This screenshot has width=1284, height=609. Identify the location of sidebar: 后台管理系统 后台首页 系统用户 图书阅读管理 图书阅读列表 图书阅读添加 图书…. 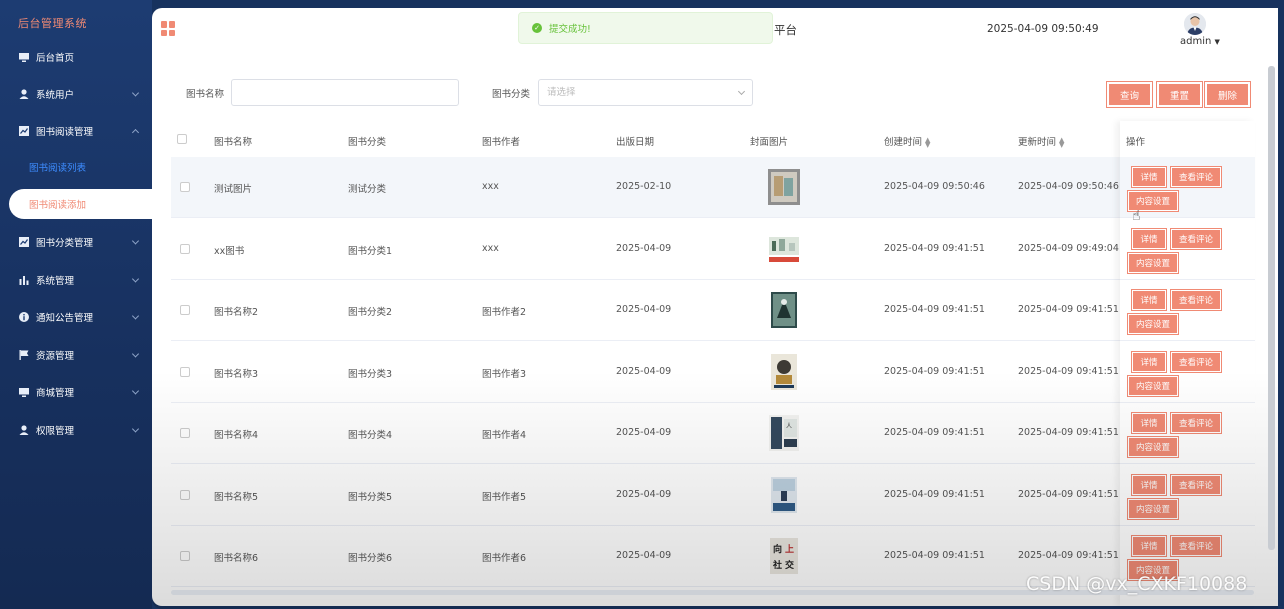
(84, 304).